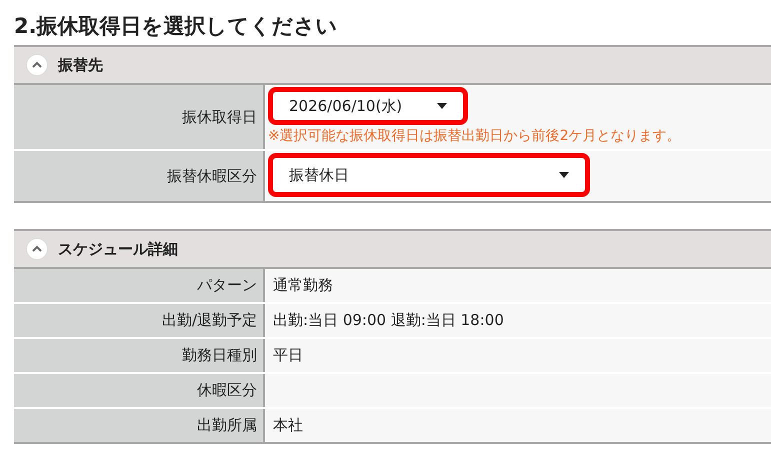  Describe the element at coordinates (139, 320) in the screenshot. I see `field-label: 出勤/退勤予定` at that location.